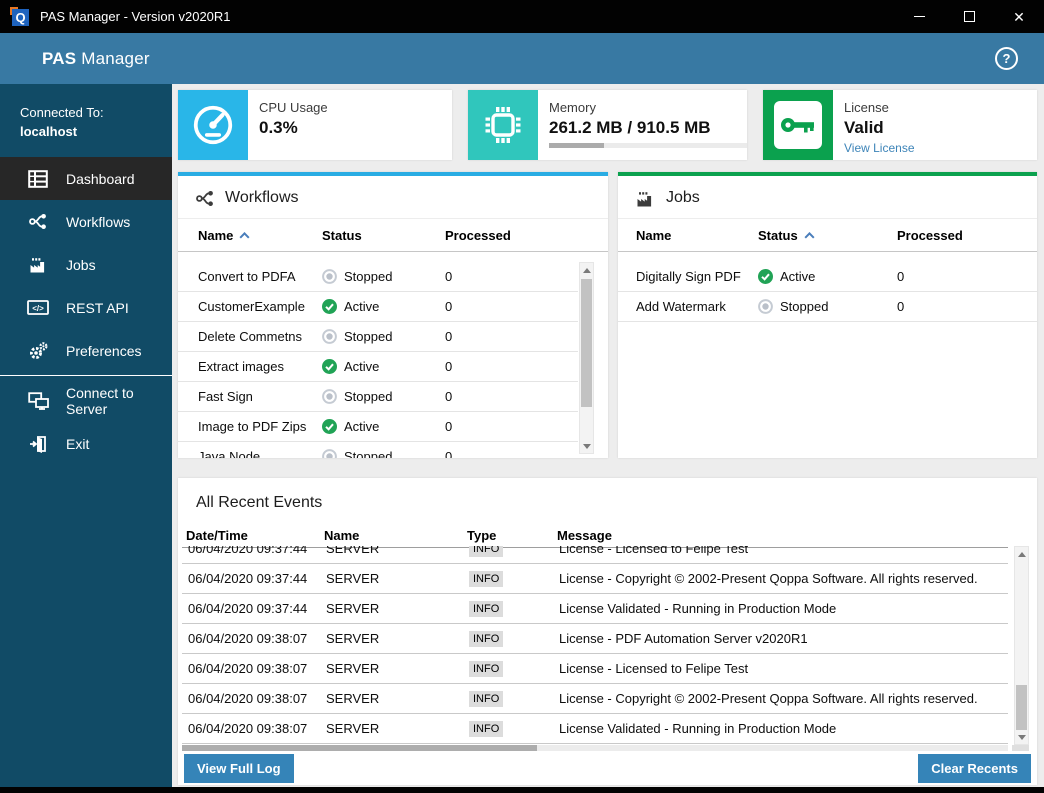 The height and width of the screenshot is (793, 1044). What do you see at coordinates (1021, 645) in the screenshot?
I see `events-scrollbar` at bounding box center [1021, 645].